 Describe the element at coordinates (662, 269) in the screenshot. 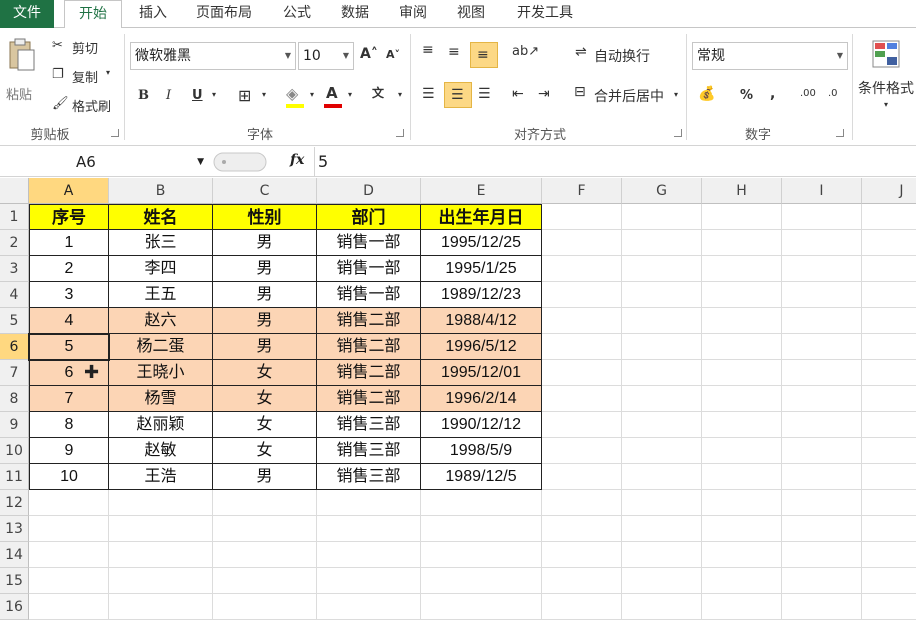

I see `cell-g3` at that location.